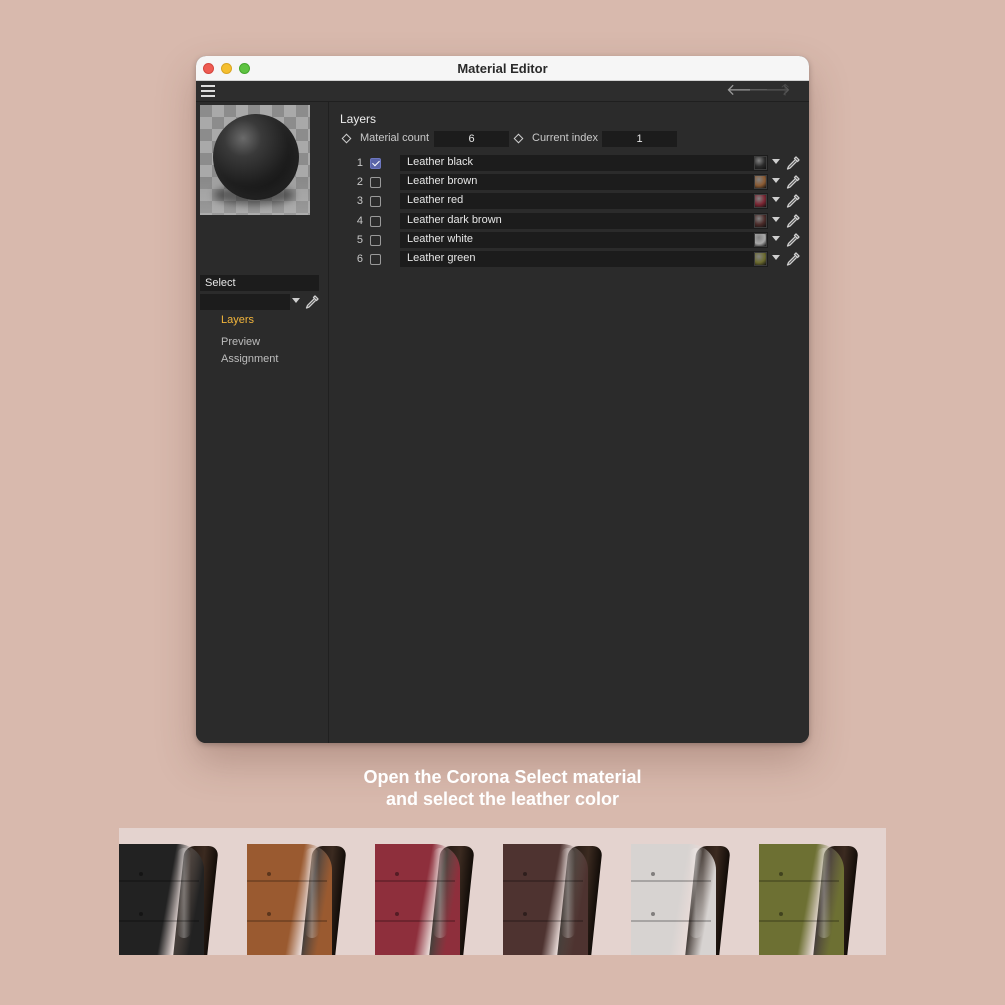 This screenshot has height=1005, width=1005. What do you see at coordinates (584, 182) in the screenshot?
I see `layer-material-field: Leather brown` at bounding box center [584, 182].